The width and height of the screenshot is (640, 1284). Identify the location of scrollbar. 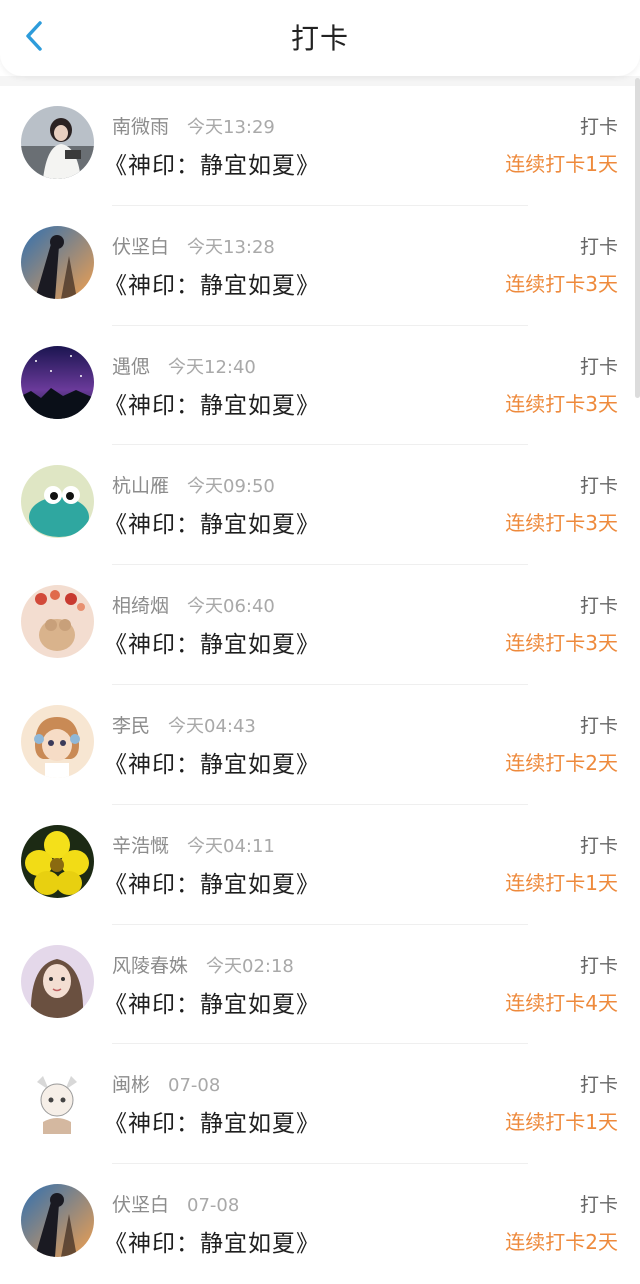
(637, 238).